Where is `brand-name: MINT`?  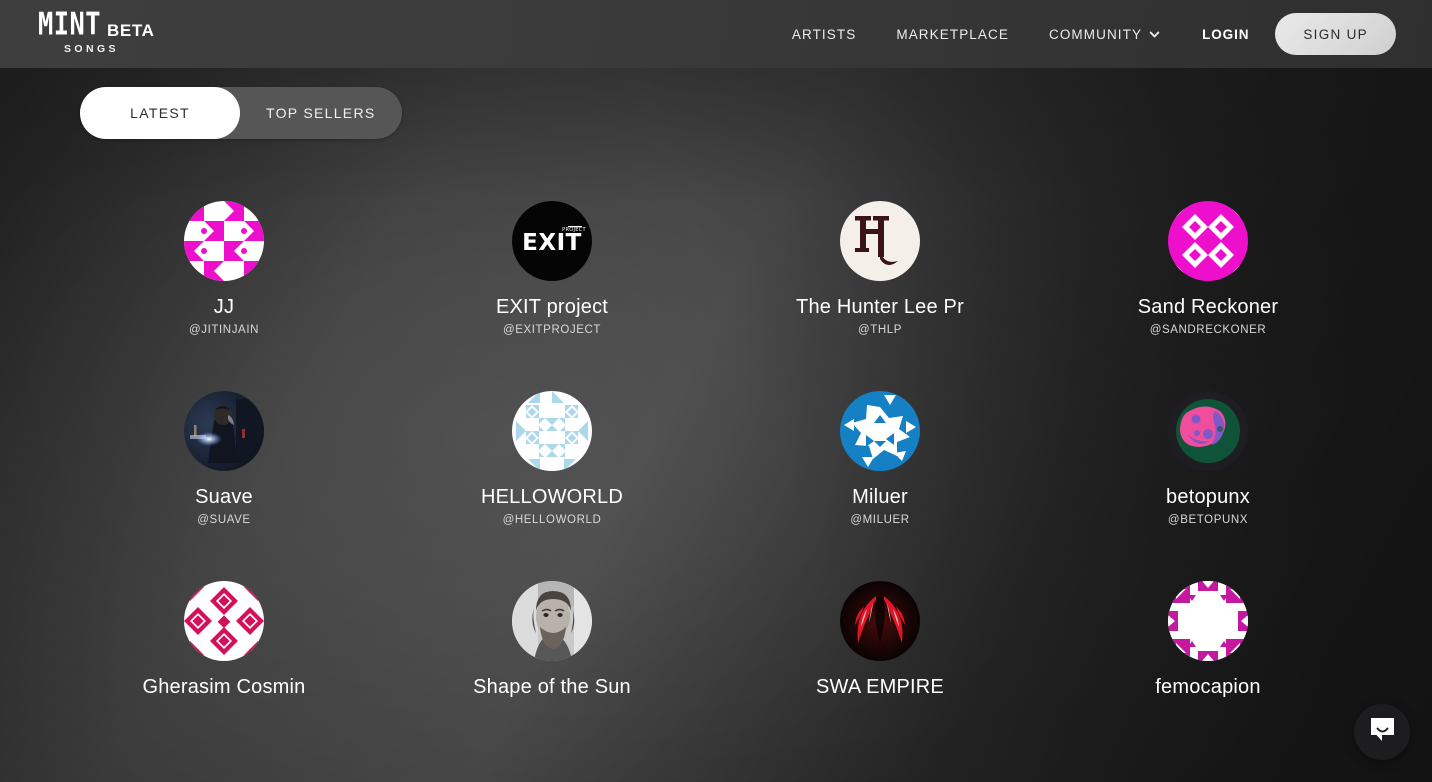 brand-name: MINT is located at coordinates (70, 24).